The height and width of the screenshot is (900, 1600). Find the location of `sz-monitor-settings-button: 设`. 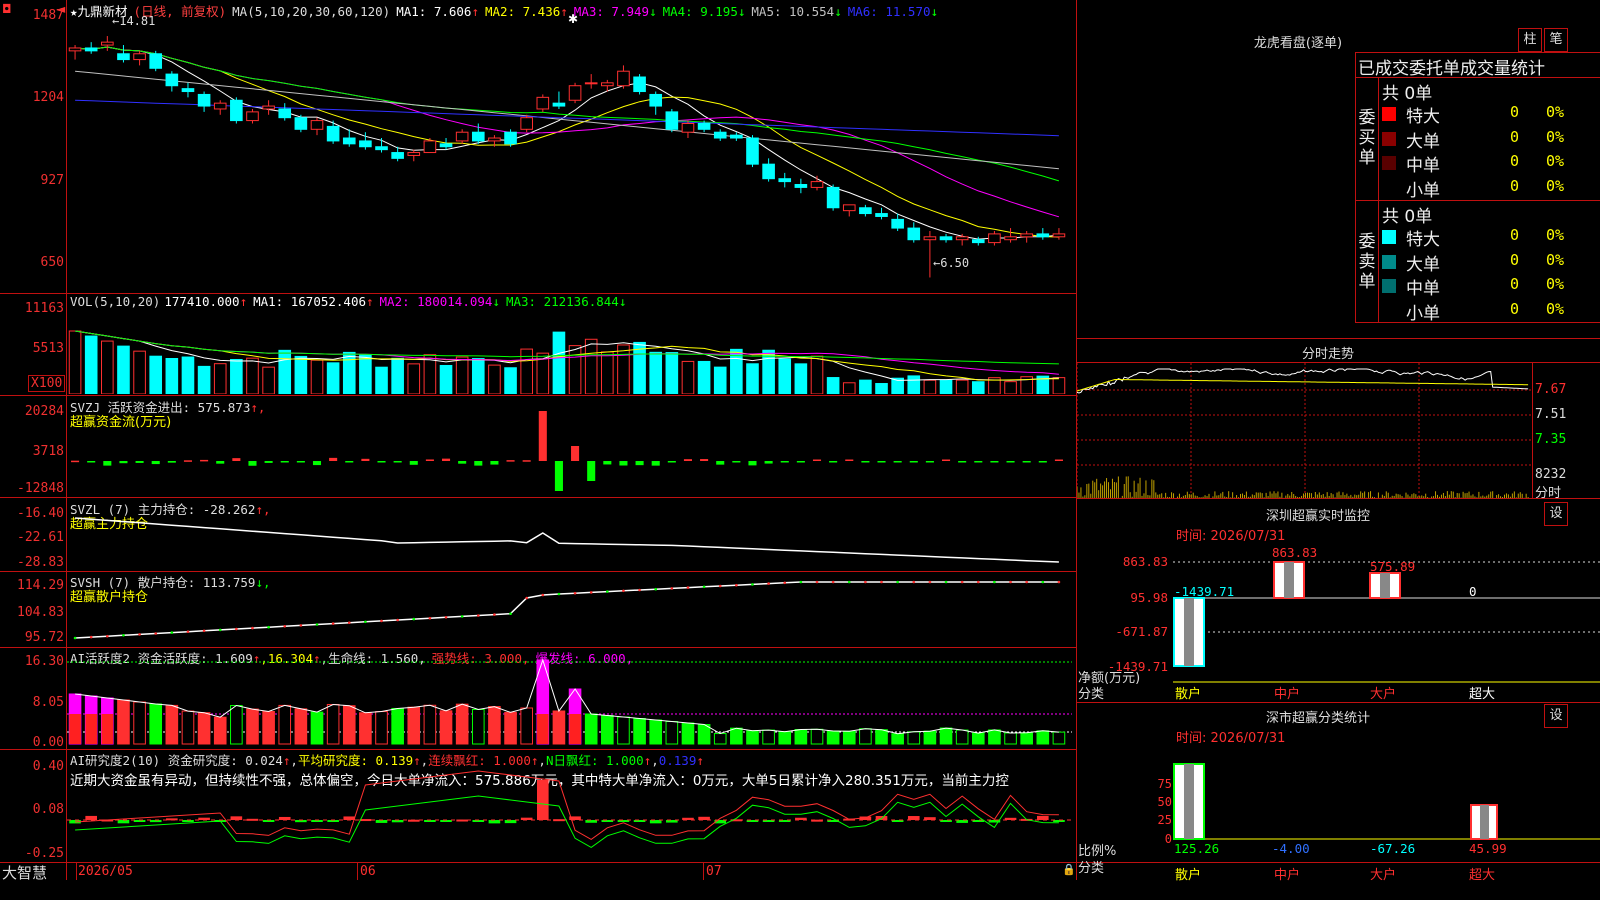

sz-monitor-settings-button: 设 is located at coordinates (1556, 514).